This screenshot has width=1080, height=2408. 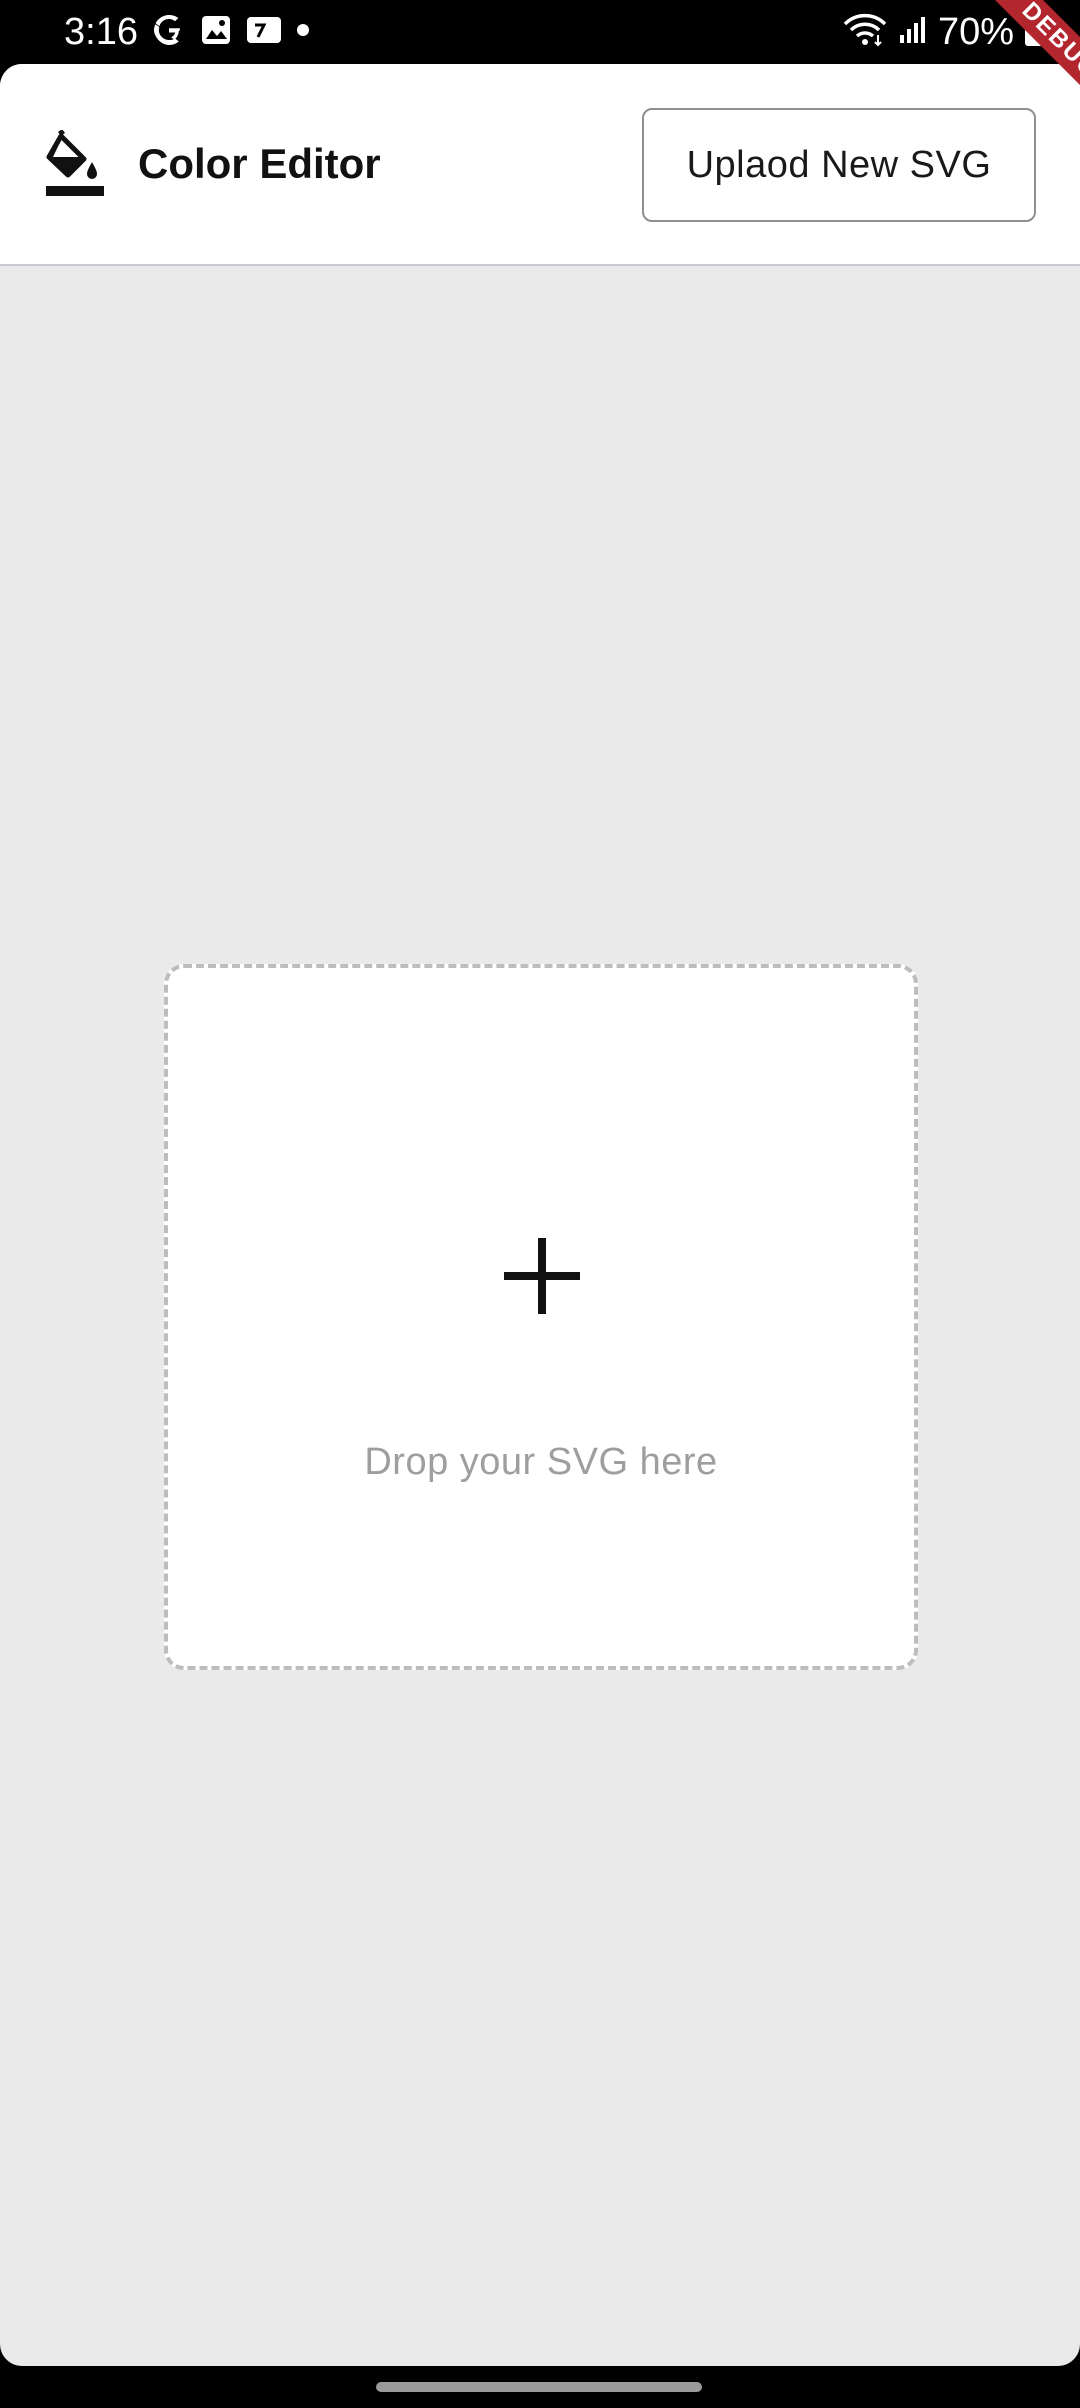 I want to click on status-bar: 3:16 70%, so click(x=540, y=32).